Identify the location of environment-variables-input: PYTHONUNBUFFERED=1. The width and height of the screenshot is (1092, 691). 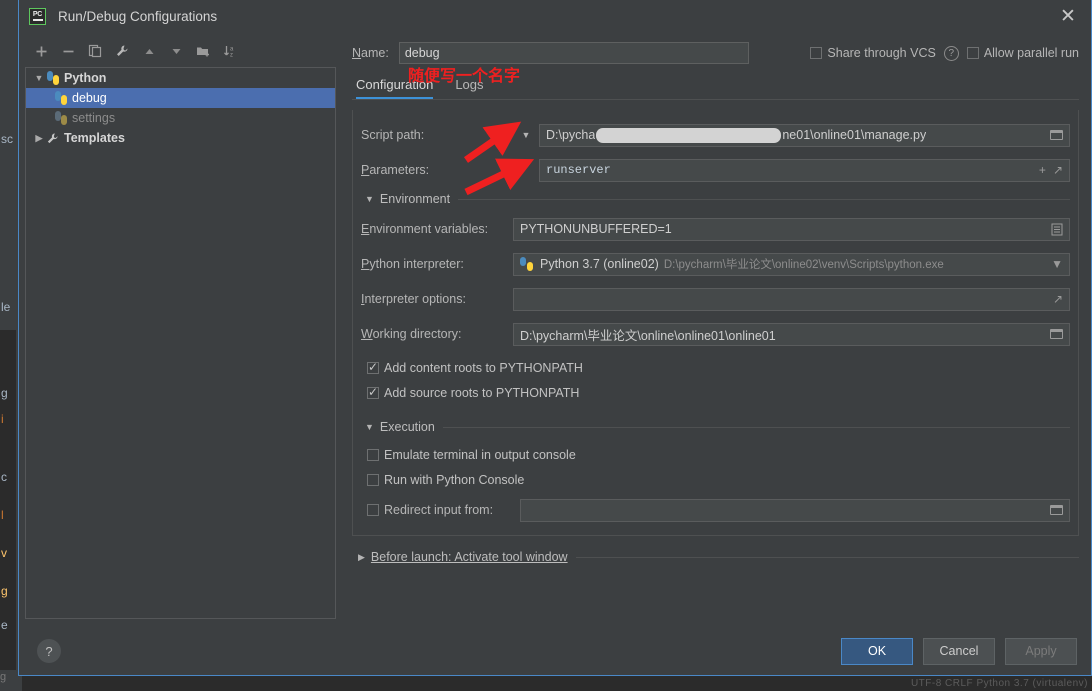
(791, 229).